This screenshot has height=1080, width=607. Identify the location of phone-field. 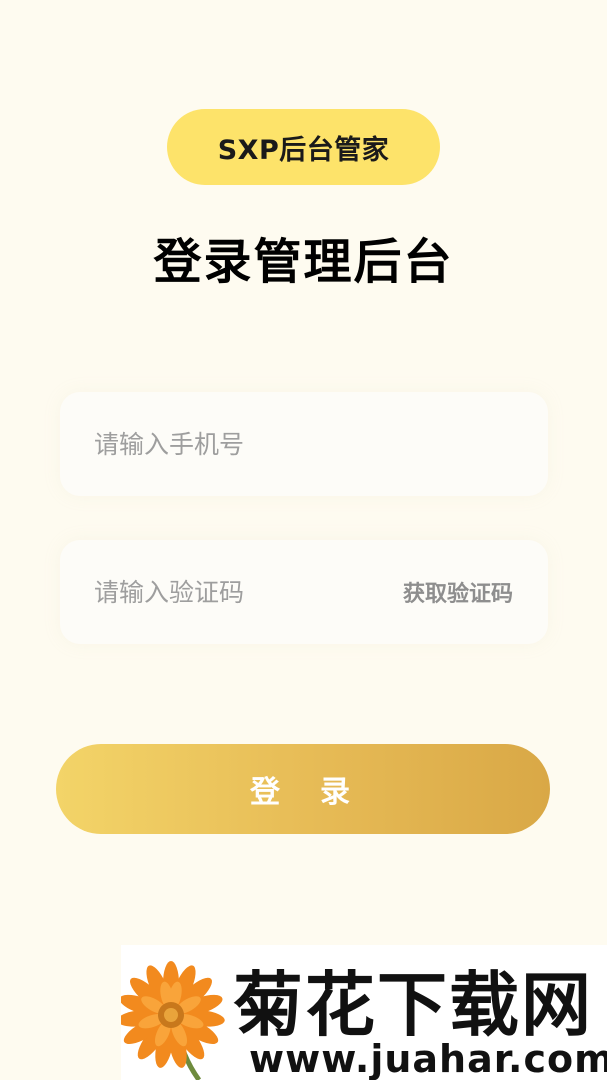
(304, 444).